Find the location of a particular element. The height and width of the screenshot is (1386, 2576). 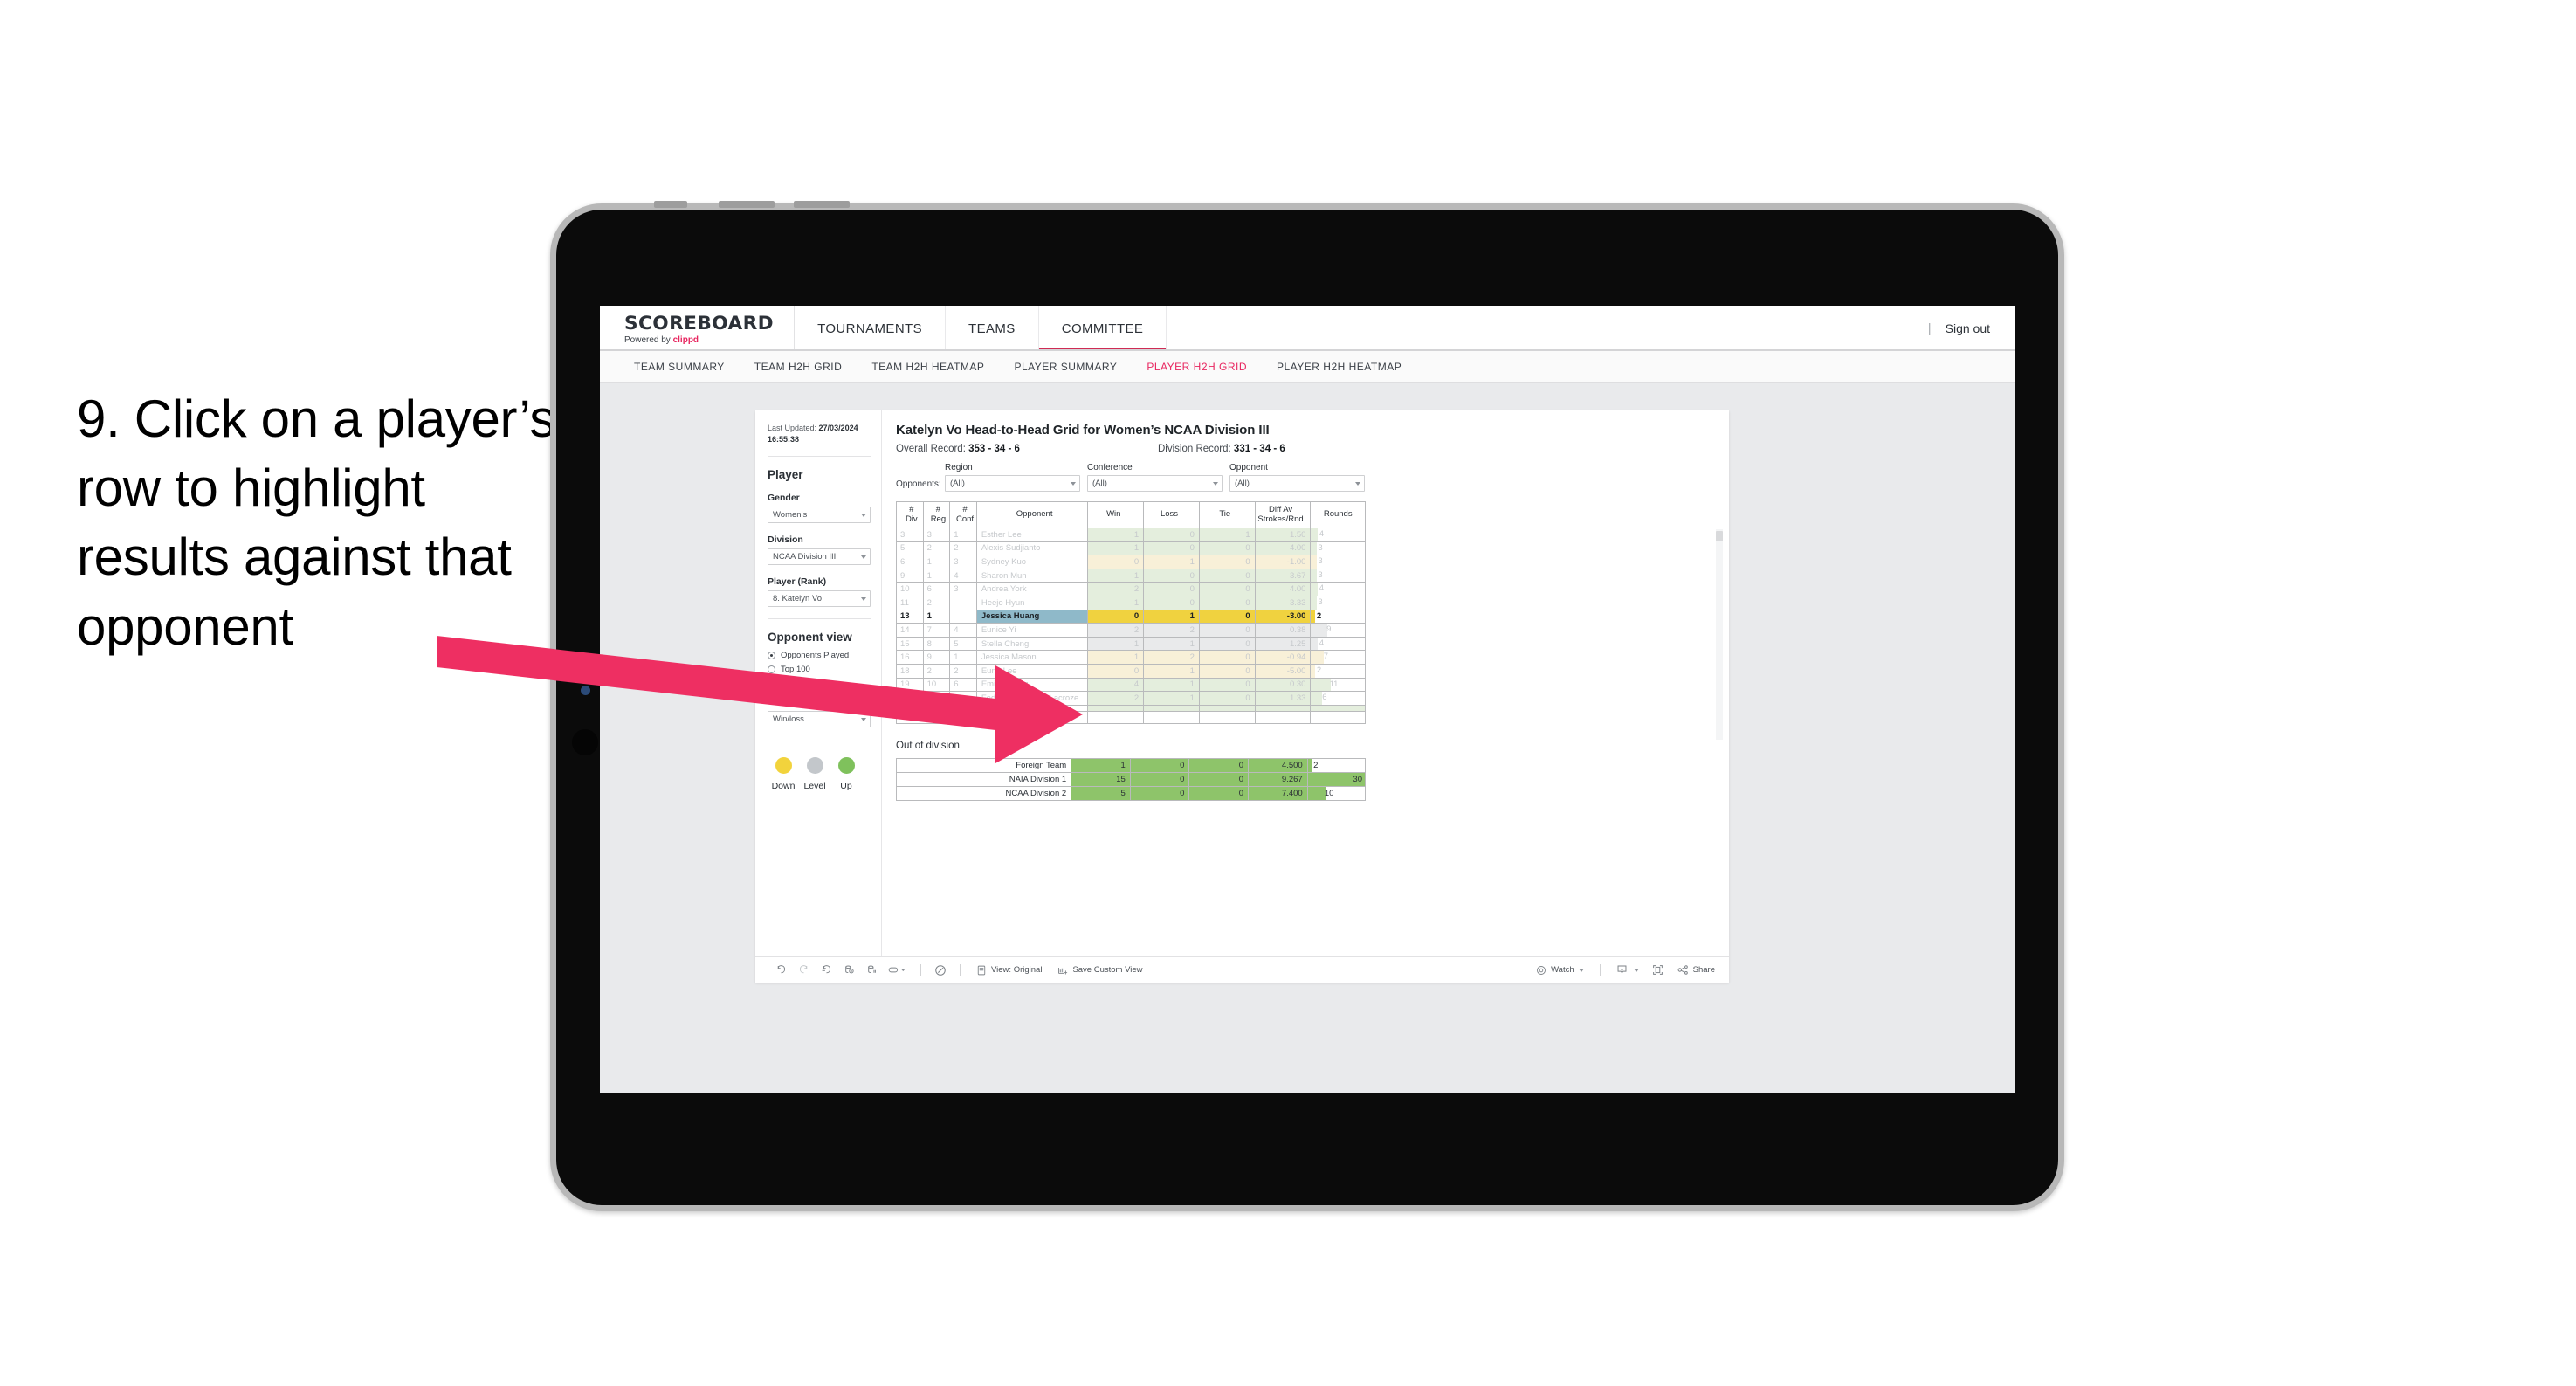

table-row-partial is located at coordinates (1131, 708).